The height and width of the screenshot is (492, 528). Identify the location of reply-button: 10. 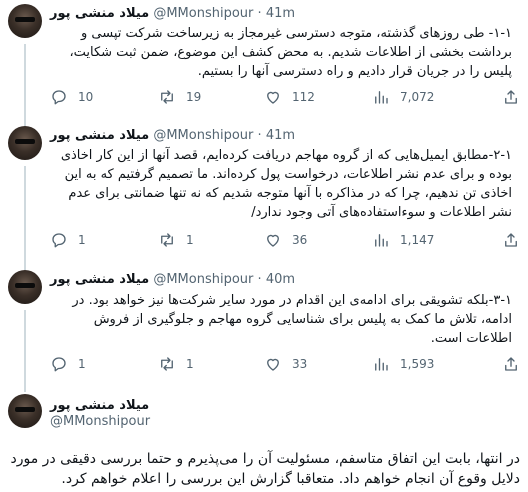
(71, 97).